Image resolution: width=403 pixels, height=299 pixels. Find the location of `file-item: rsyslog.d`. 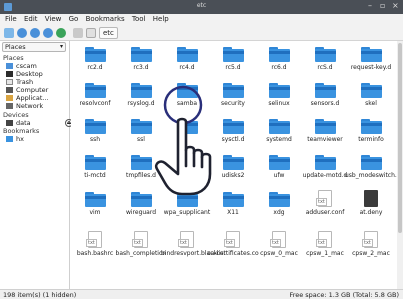

file-item: rsyslog.d is located at coordinates (141, 95).